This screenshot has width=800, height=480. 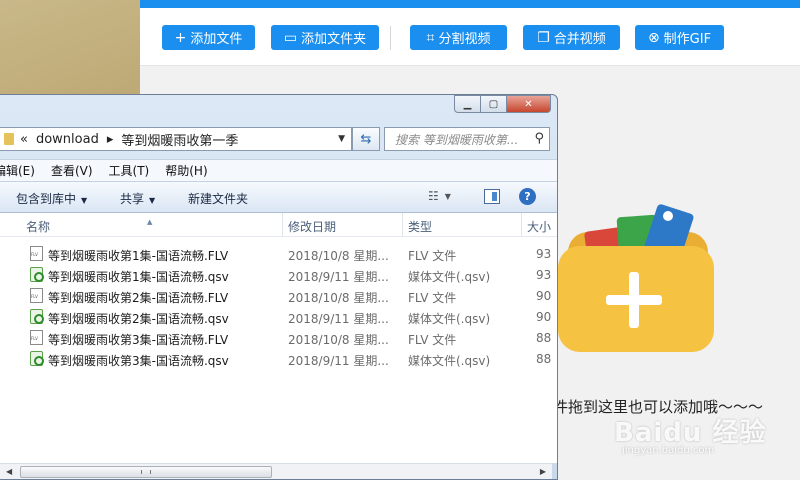 I want to click on file-name: 等到烟暖雨收第1集-国语流畅.FLV, so click(x=138, y=256).